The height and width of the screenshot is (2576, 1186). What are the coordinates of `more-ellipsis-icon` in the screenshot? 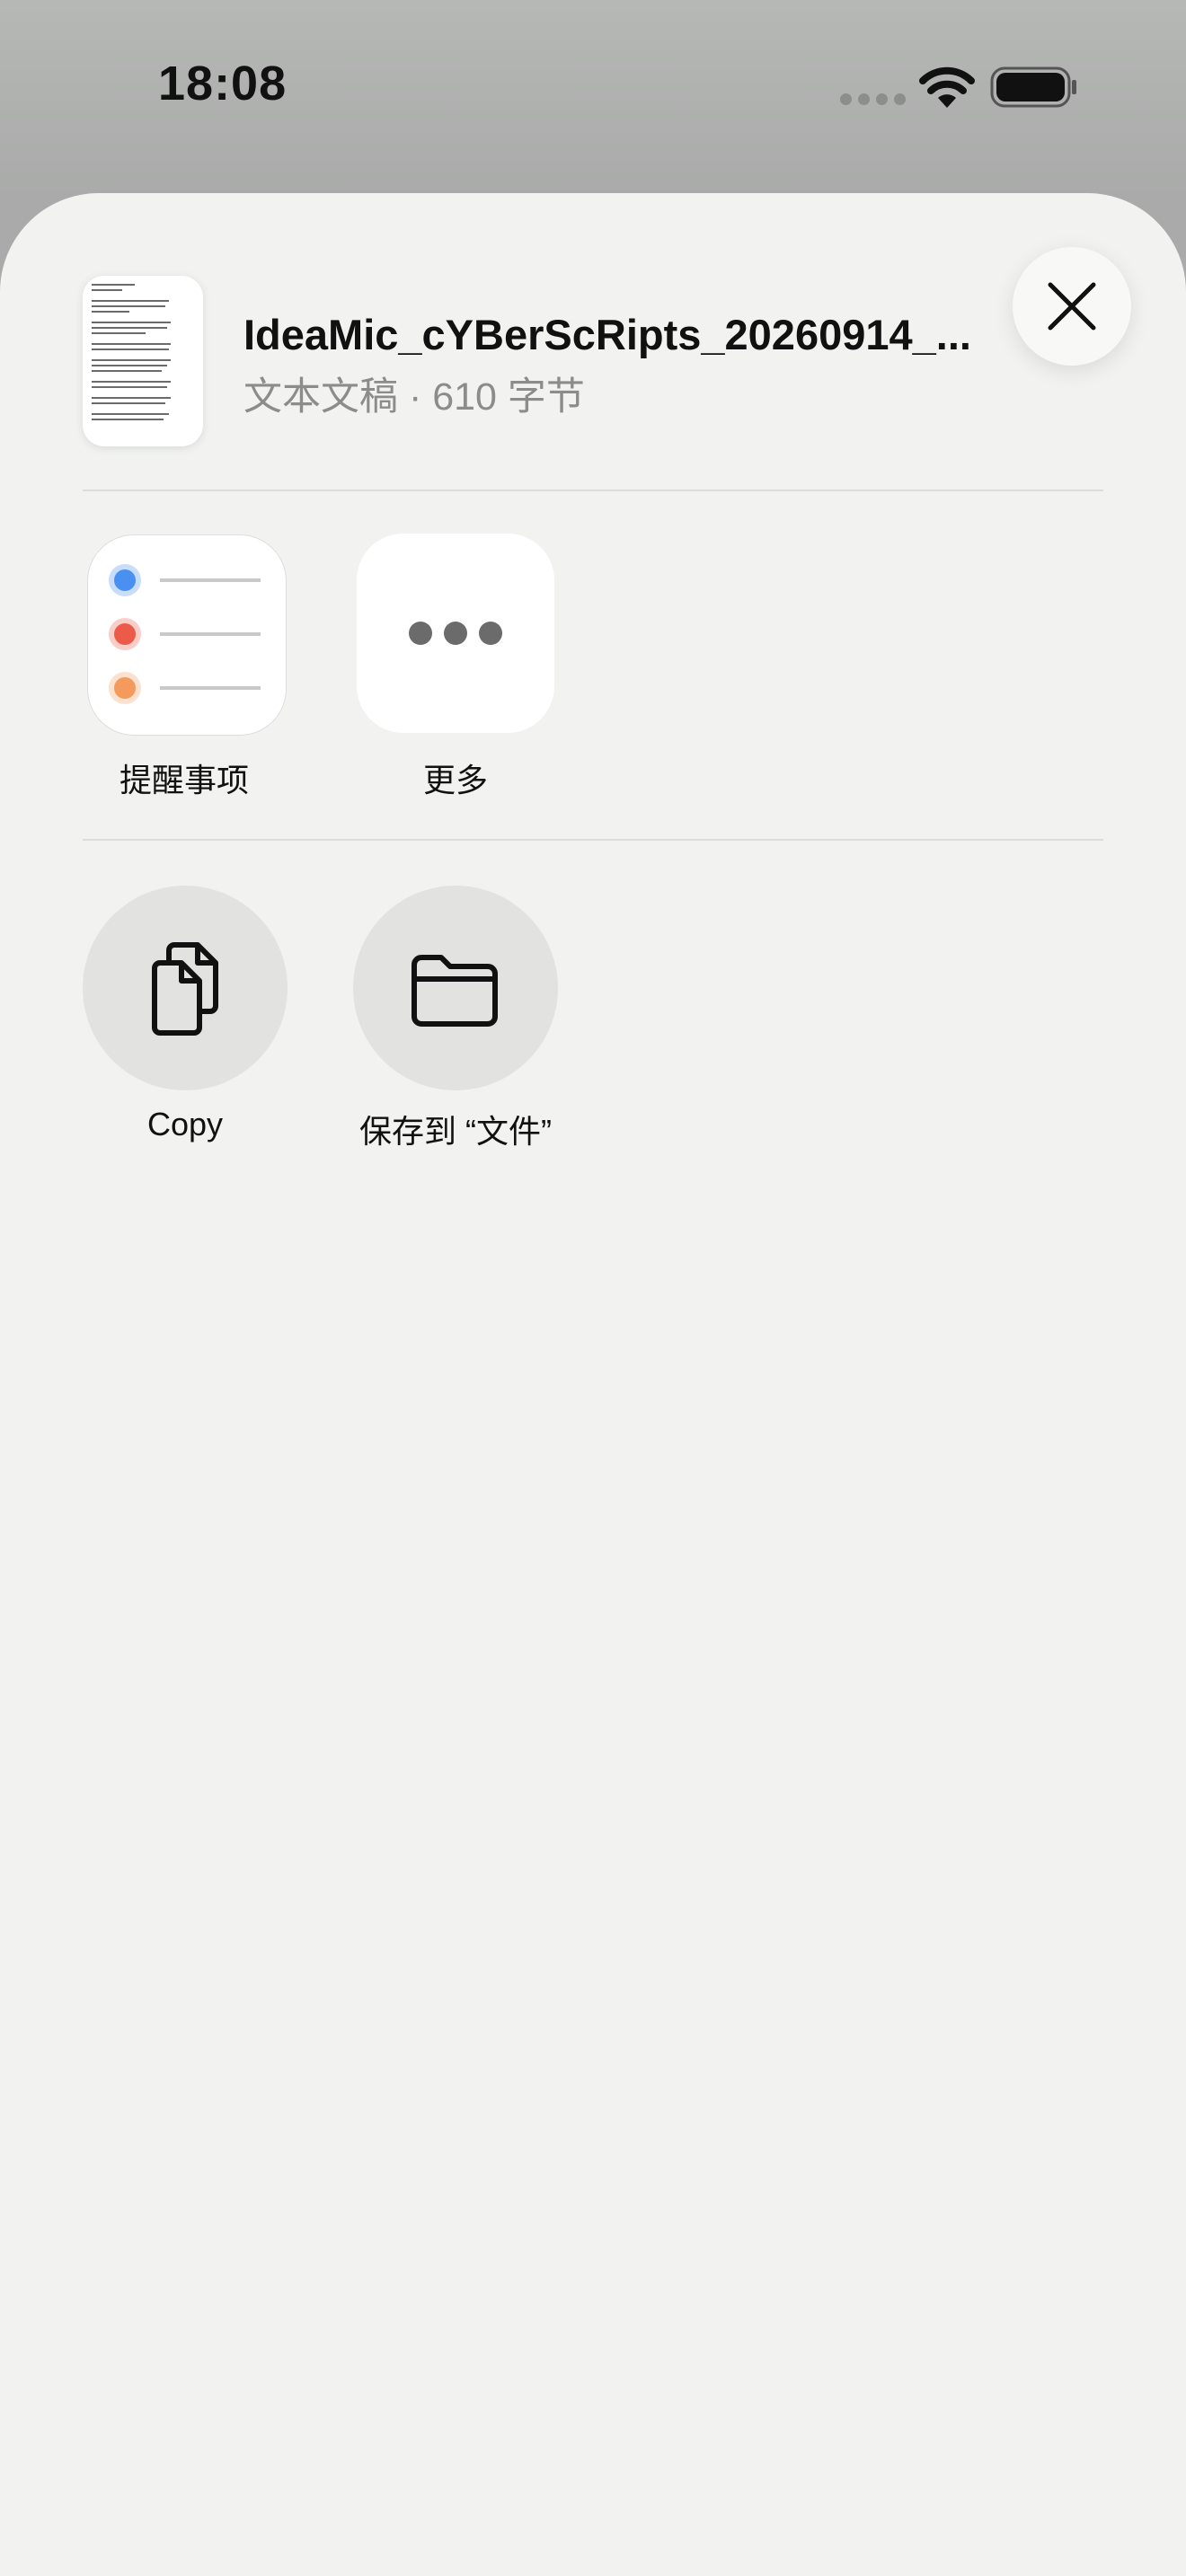 It's located at (455, 633).